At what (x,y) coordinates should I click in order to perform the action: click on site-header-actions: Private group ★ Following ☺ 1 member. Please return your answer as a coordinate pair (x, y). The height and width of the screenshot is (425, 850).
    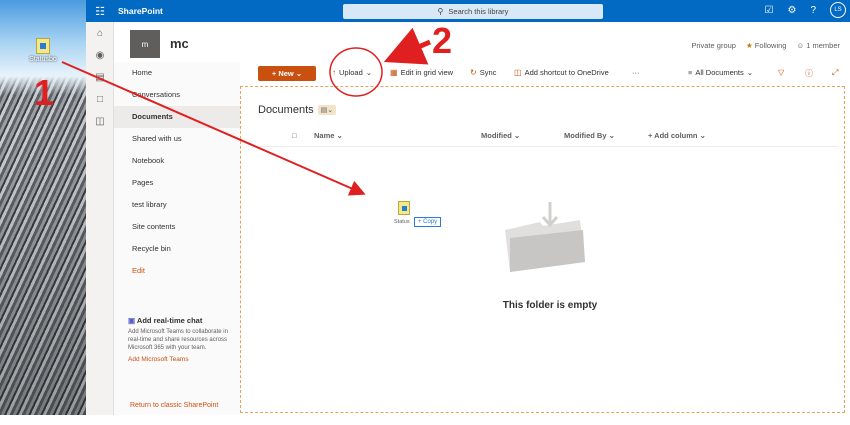
    Looking at the image, I should click on (765, 45).